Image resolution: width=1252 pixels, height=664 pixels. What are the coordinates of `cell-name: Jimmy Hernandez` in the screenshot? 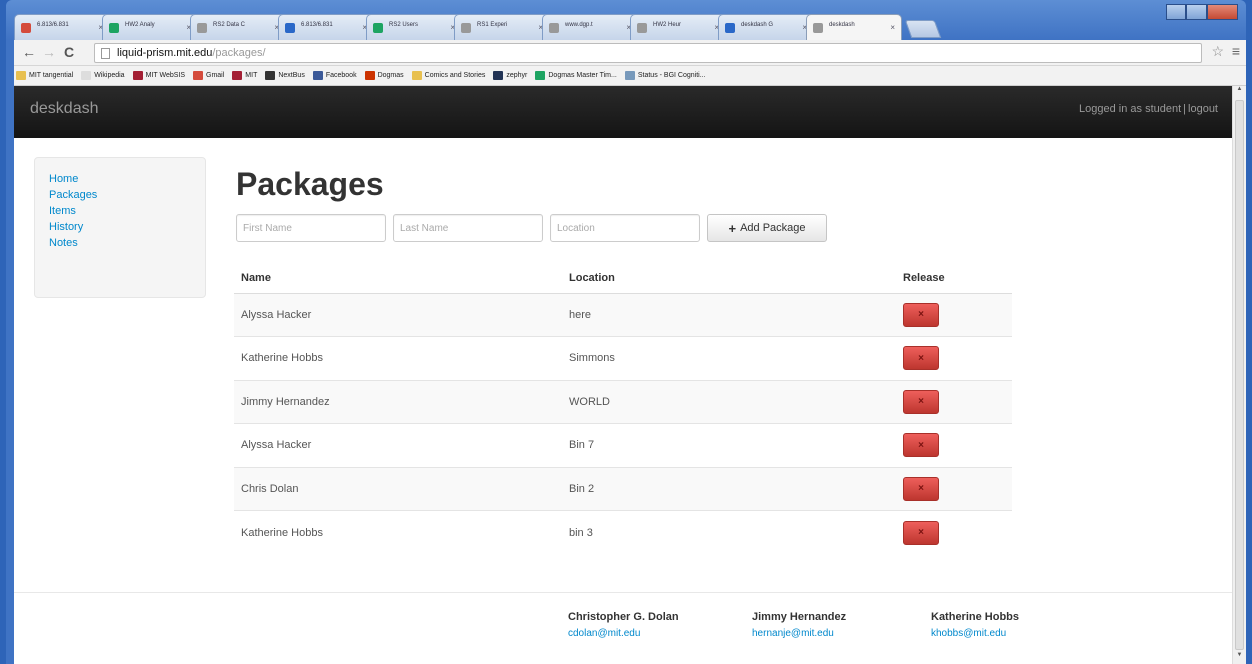 It's located at (398, 401).